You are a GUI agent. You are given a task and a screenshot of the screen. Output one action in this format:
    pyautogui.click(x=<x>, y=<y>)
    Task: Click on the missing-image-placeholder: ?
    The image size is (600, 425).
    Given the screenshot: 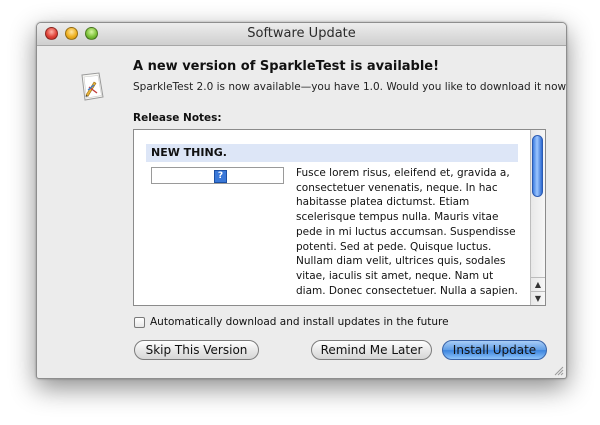 What is the action you would take?
    pyautogui.click(x=217, y=175)
    